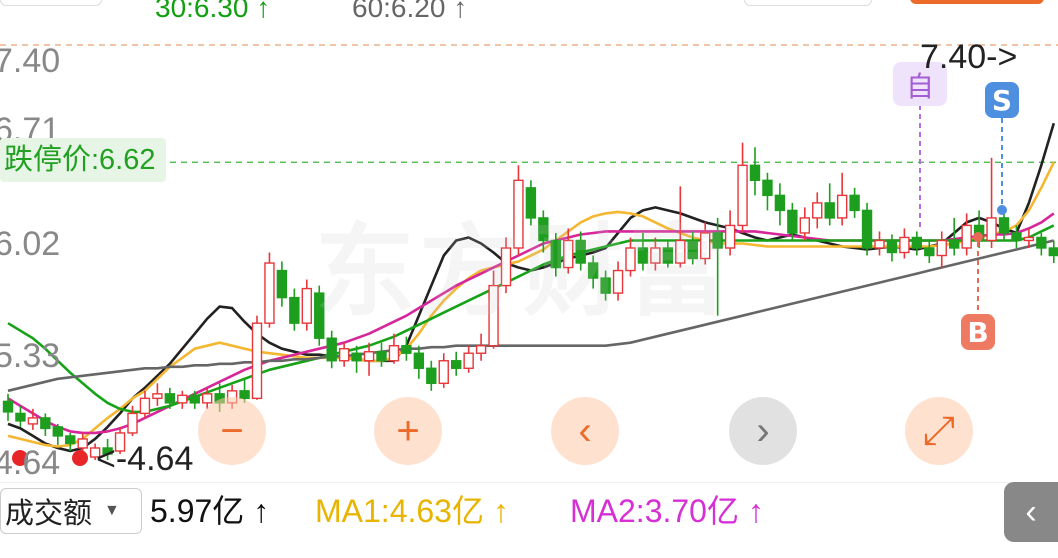 This screenshot has height=558, width=1058. What do you see at coordinates (49, 514) in the screenshot?
I see `indicator-selector-label: 成交额` at bounding box center [49, 514].